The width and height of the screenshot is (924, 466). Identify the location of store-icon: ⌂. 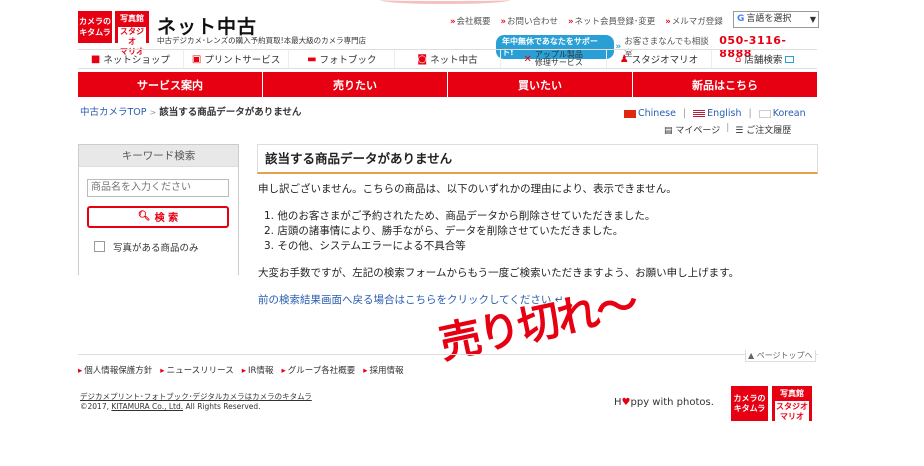
(738, 59).